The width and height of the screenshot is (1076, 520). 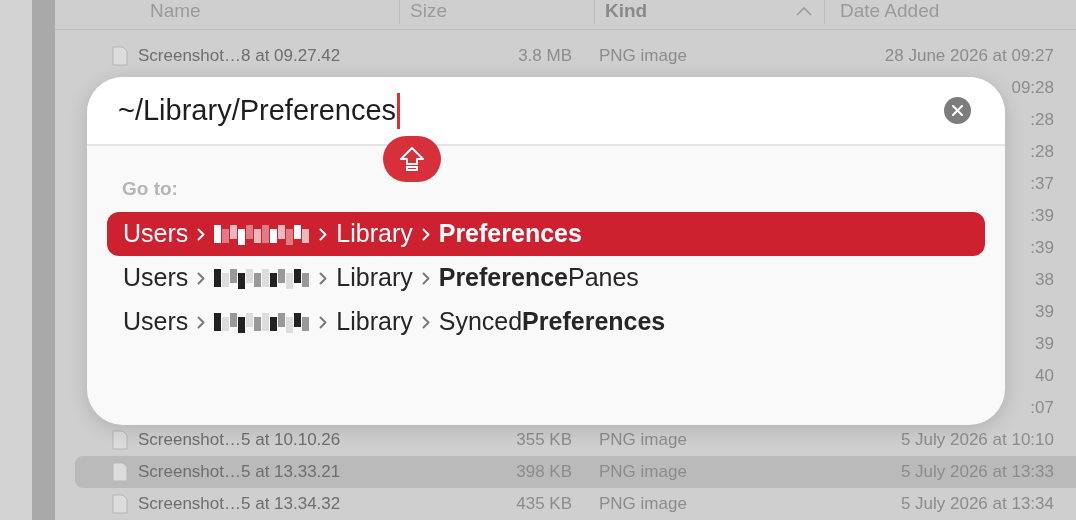 What do you see at coordinates (1042, 408) in the screenshot?
I see `file-date: :07` at bounding box center [1042, 408].